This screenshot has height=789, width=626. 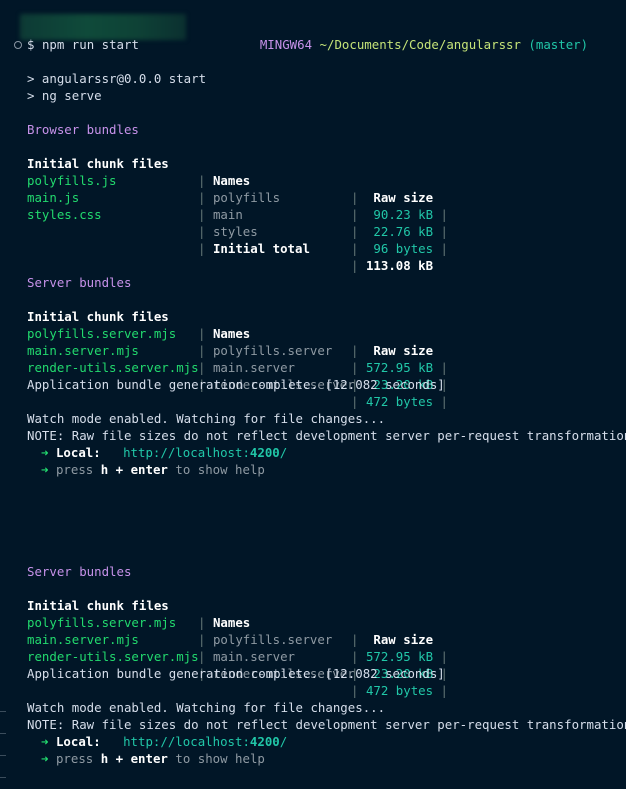 What do you see at coordinates (18, 45) in the screenshot?
I see `command-status-circle-icon` at bounding box center [18, 45].